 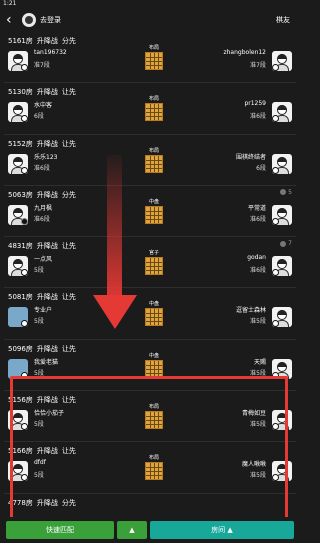 I want to click on room-id: 5166房, so click(x=20, y=451).